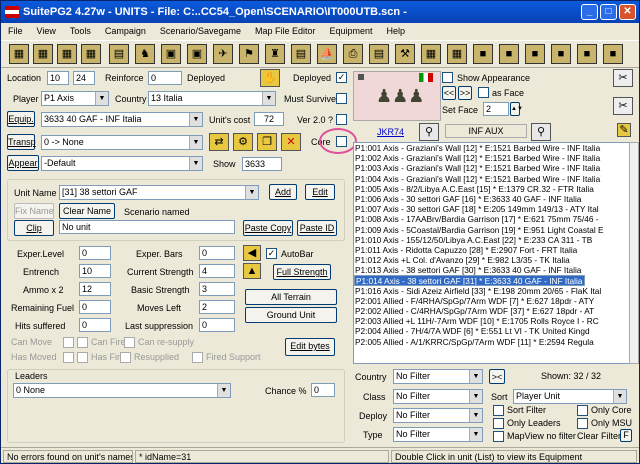 The width and height of the screenshot is (640, 464). What do you see at coordinates (582, 423) in the screenshot?
I see `only-msu-checkbox` at bounding box center [582, 423].